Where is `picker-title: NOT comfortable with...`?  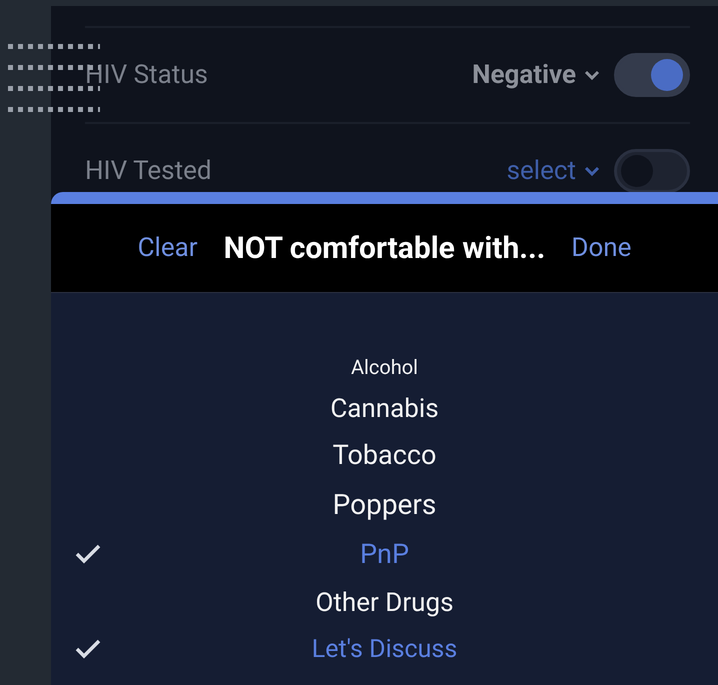 picker-title: NOT comfortable with... is located at coordinates (385, 248).